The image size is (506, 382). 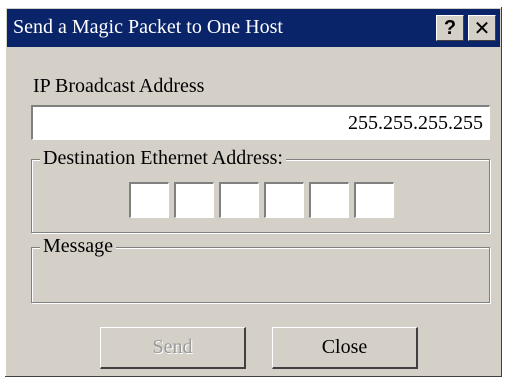 I want to click on send-button: Send, so click(x=173, y=348).